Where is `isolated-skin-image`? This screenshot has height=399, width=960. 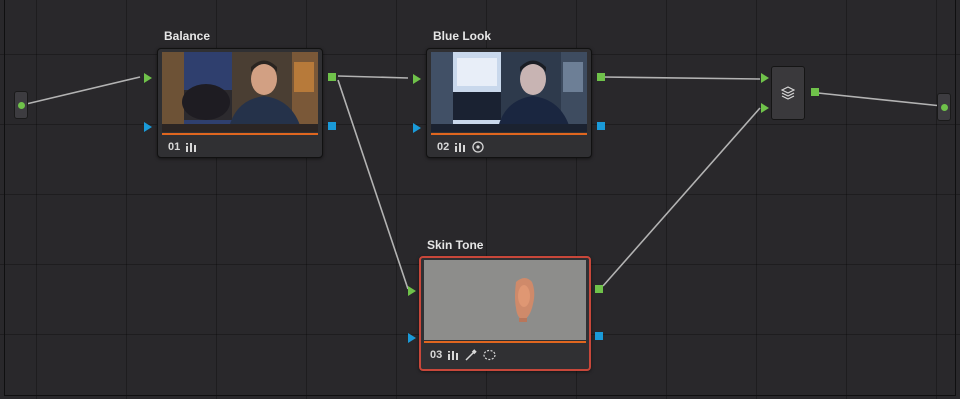 isolated-skin-image is located at coordinates (505, 300).